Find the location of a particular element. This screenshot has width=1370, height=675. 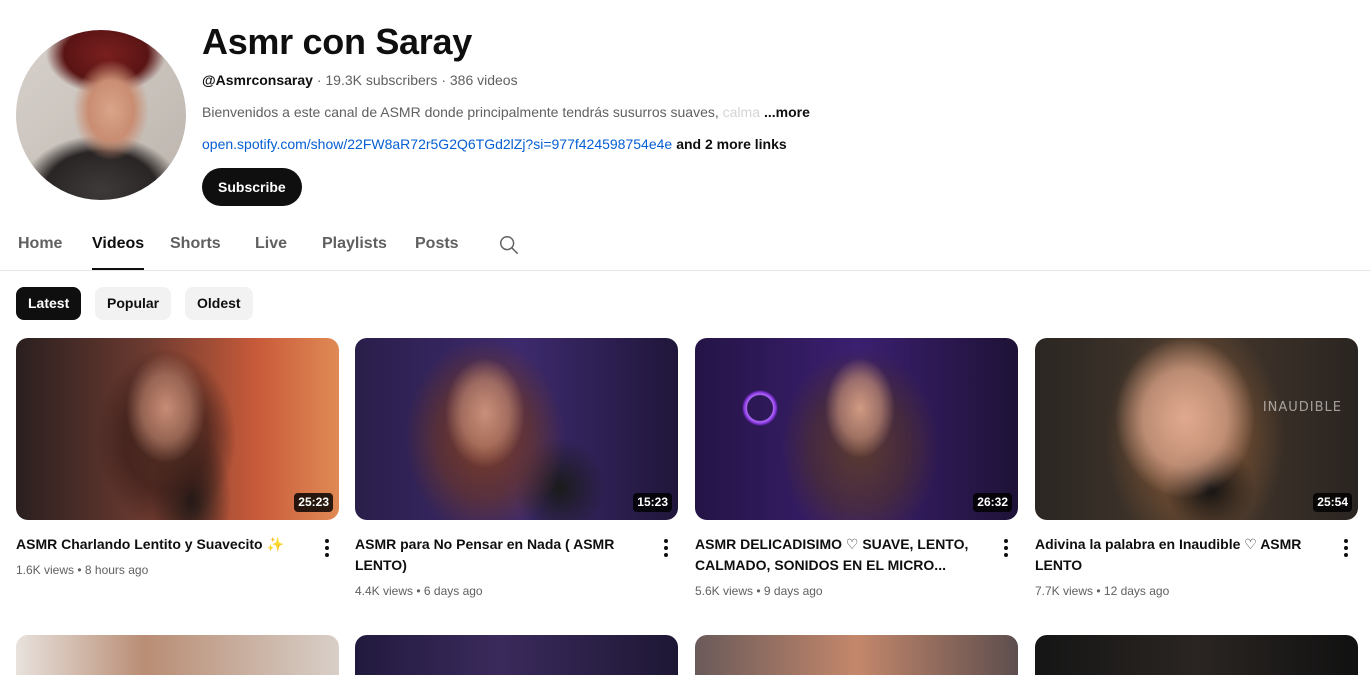

video-thumbnail: 15:23 is located at coordinates (516, 429).